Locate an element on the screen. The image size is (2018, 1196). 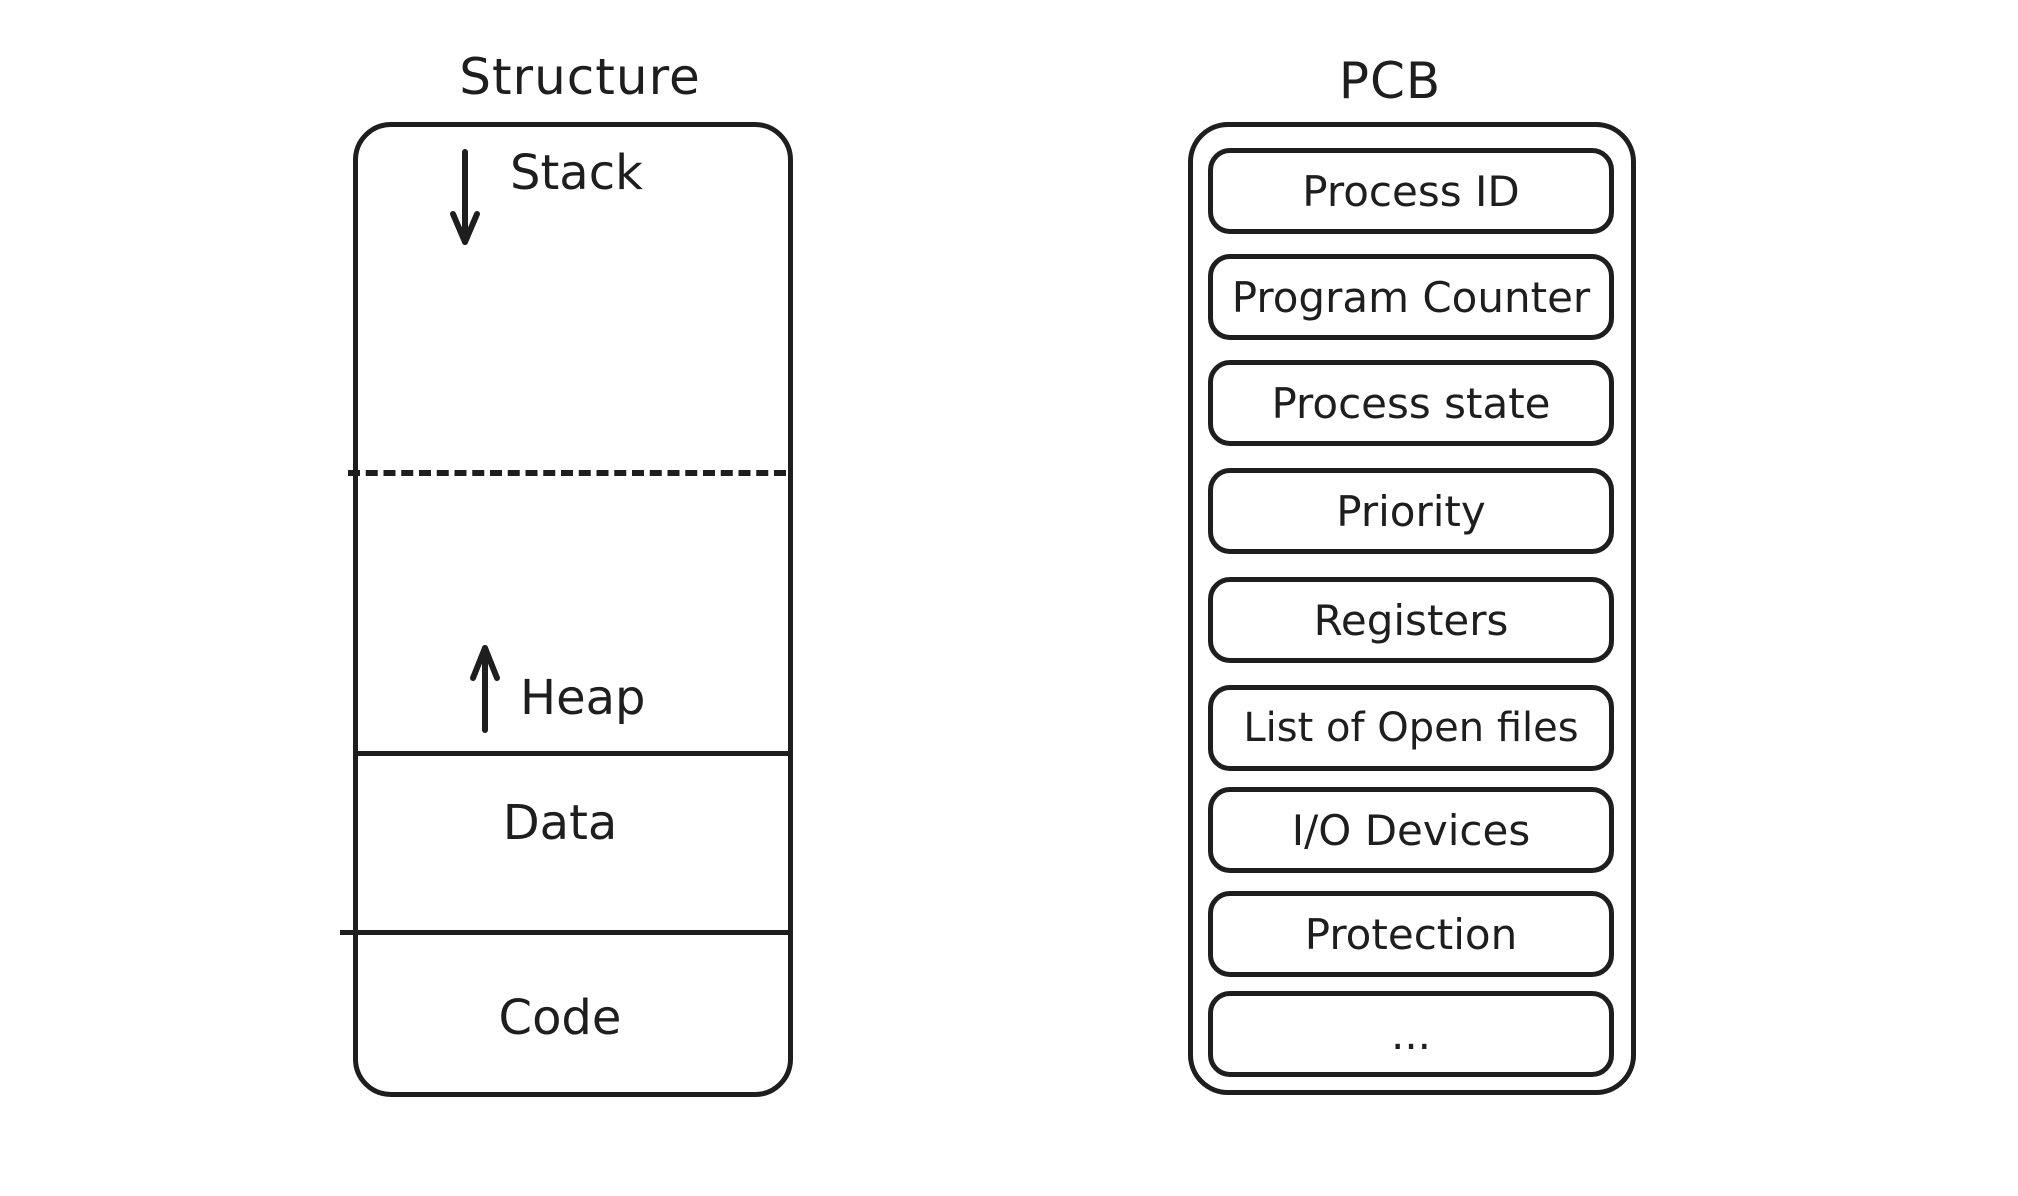
pcb-field-process-id: Process ID is located at coordinates (1411, 191).